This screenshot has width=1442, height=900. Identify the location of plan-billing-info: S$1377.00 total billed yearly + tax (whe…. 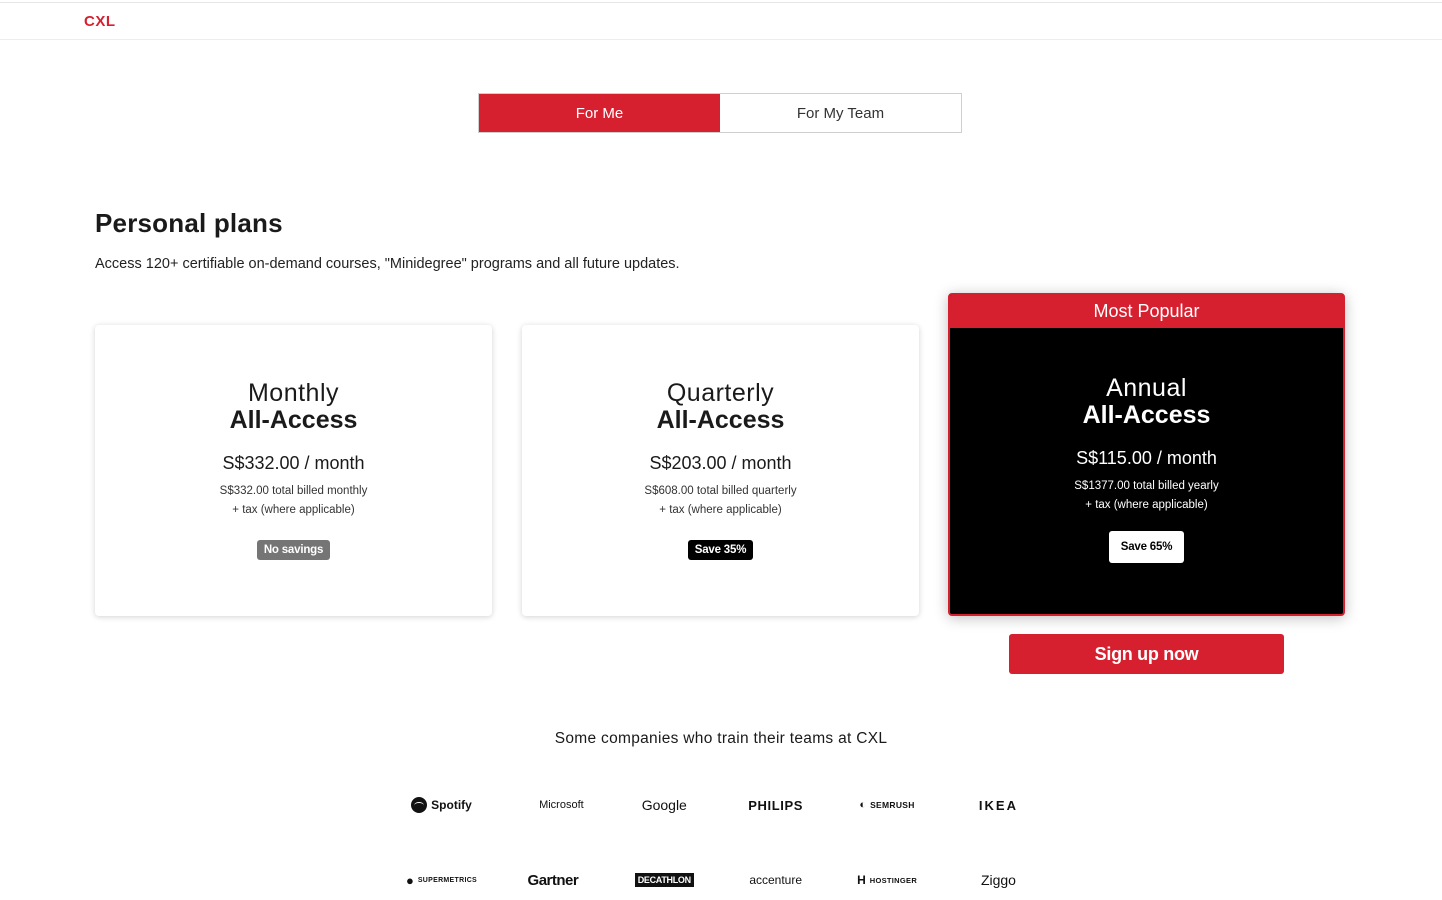
(1146, 496).